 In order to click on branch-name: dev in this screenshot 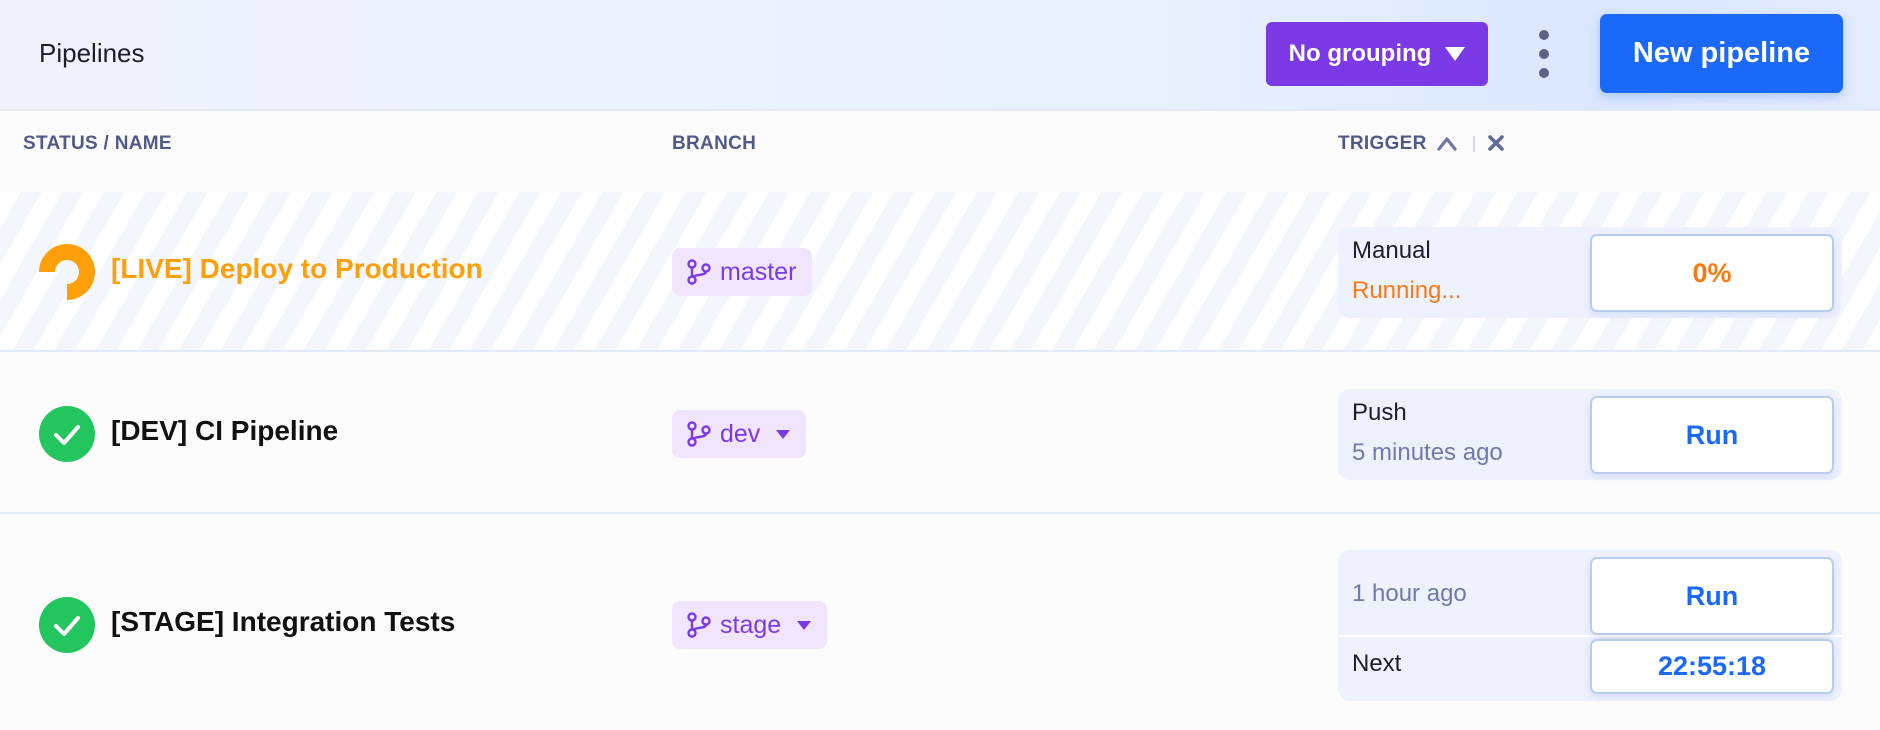, I will do `click(740, 433)`.